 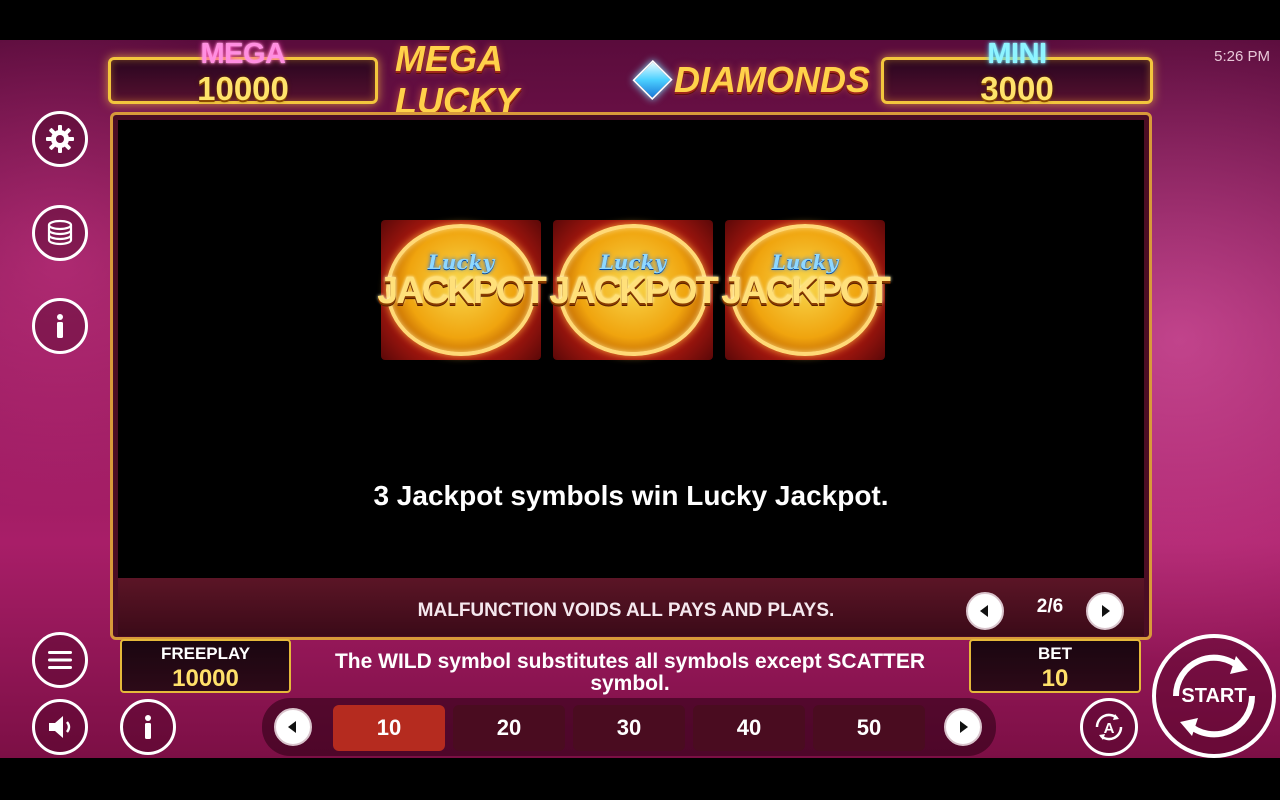 I want to click on bet-option-50: 50, so click(x=869, y=728).